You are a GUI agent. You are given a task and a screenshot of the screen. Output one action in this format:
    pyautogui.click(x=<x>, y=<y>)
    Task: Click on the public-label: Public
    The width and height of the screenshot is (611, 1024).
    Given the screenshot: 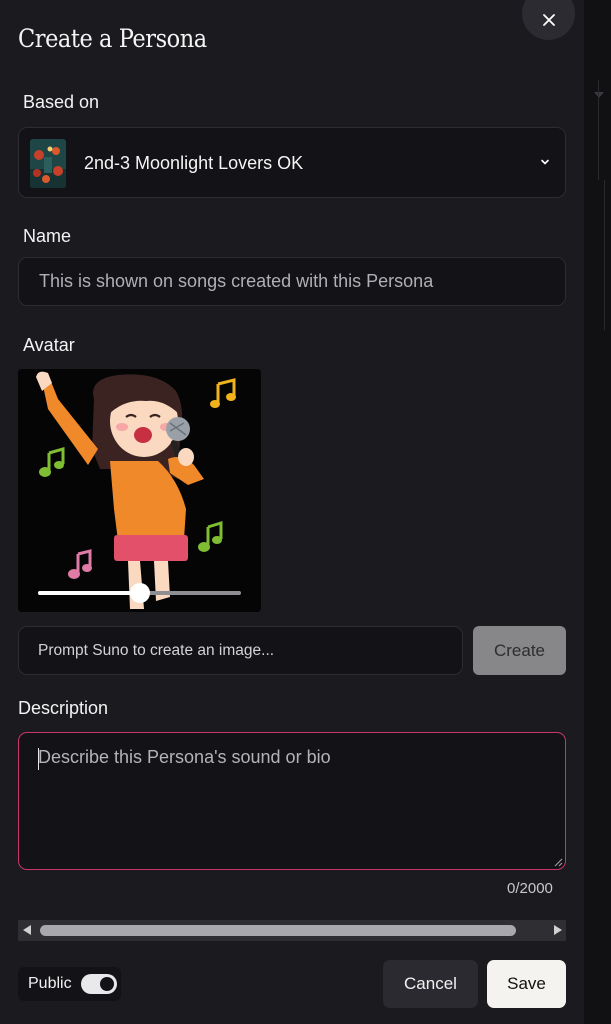 What is the action you would take?
    pyautogui.click(x=50, y=983)
    